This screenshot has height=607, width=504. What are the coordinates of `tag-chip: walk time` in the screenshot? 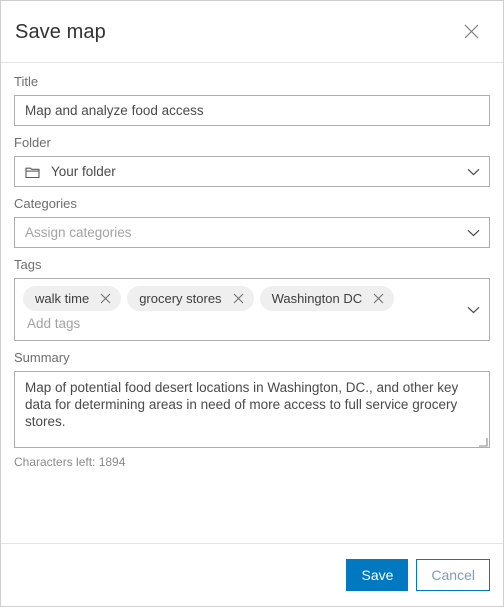 It's located at (72, 298).